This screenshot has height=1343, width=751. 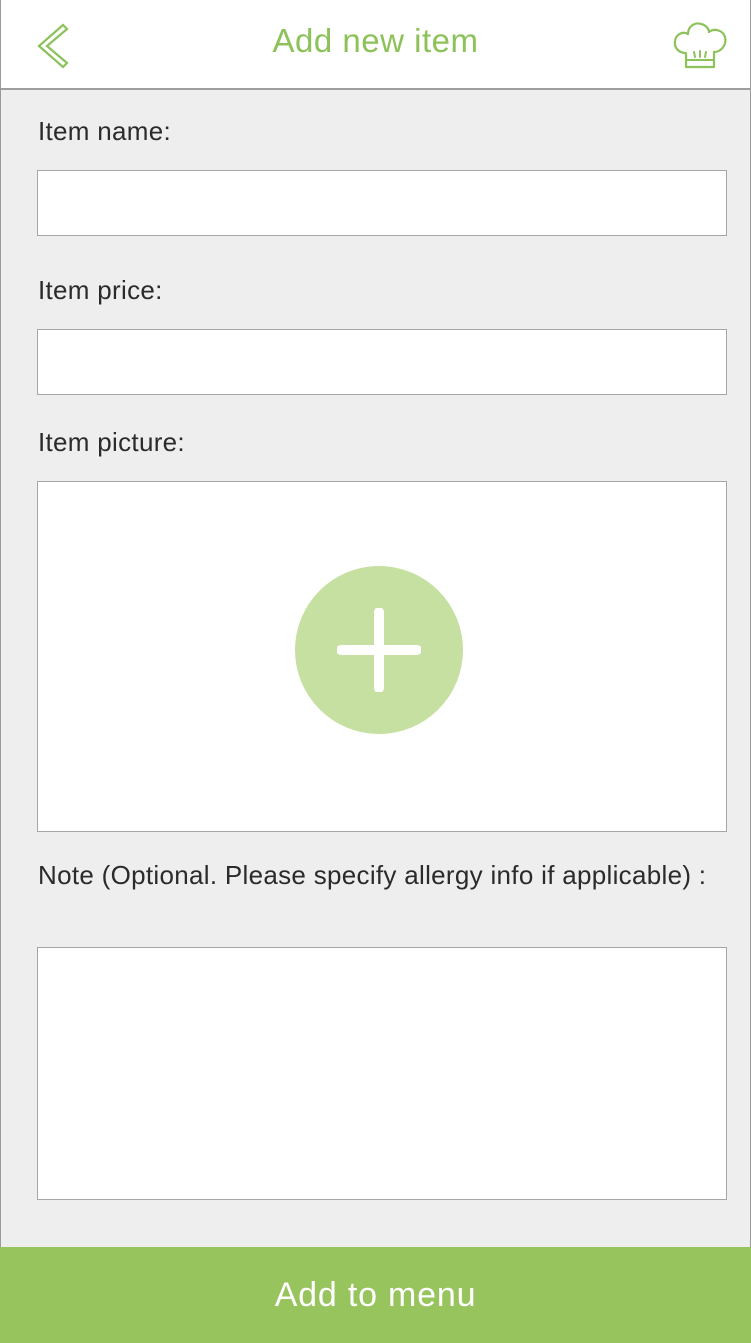 What do you see at coordinates (100, 290) in the screenshot?
I see `item-price-label: Item price:` at bounding box center [100, 290].